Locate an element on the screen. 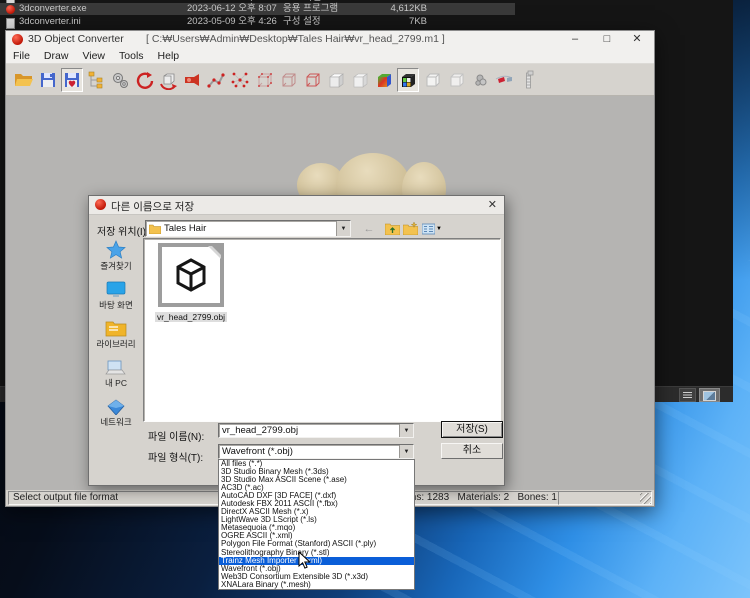  resize-grip is located at coordinates (645, 498).